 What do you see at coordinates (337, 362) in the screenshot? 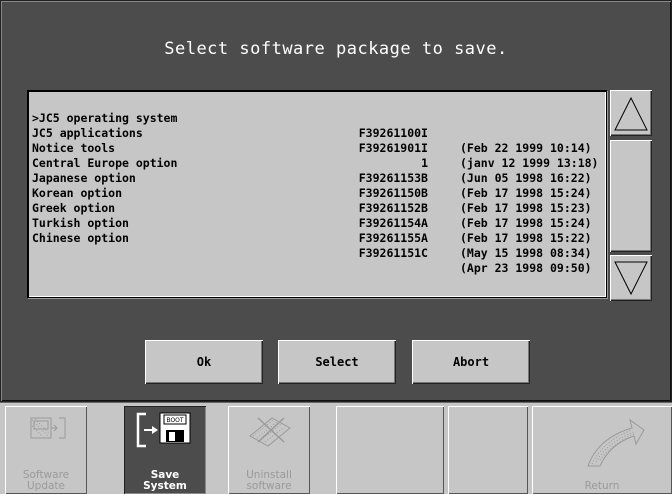
I see `select-button: Select` at bounding box center [337, 362].